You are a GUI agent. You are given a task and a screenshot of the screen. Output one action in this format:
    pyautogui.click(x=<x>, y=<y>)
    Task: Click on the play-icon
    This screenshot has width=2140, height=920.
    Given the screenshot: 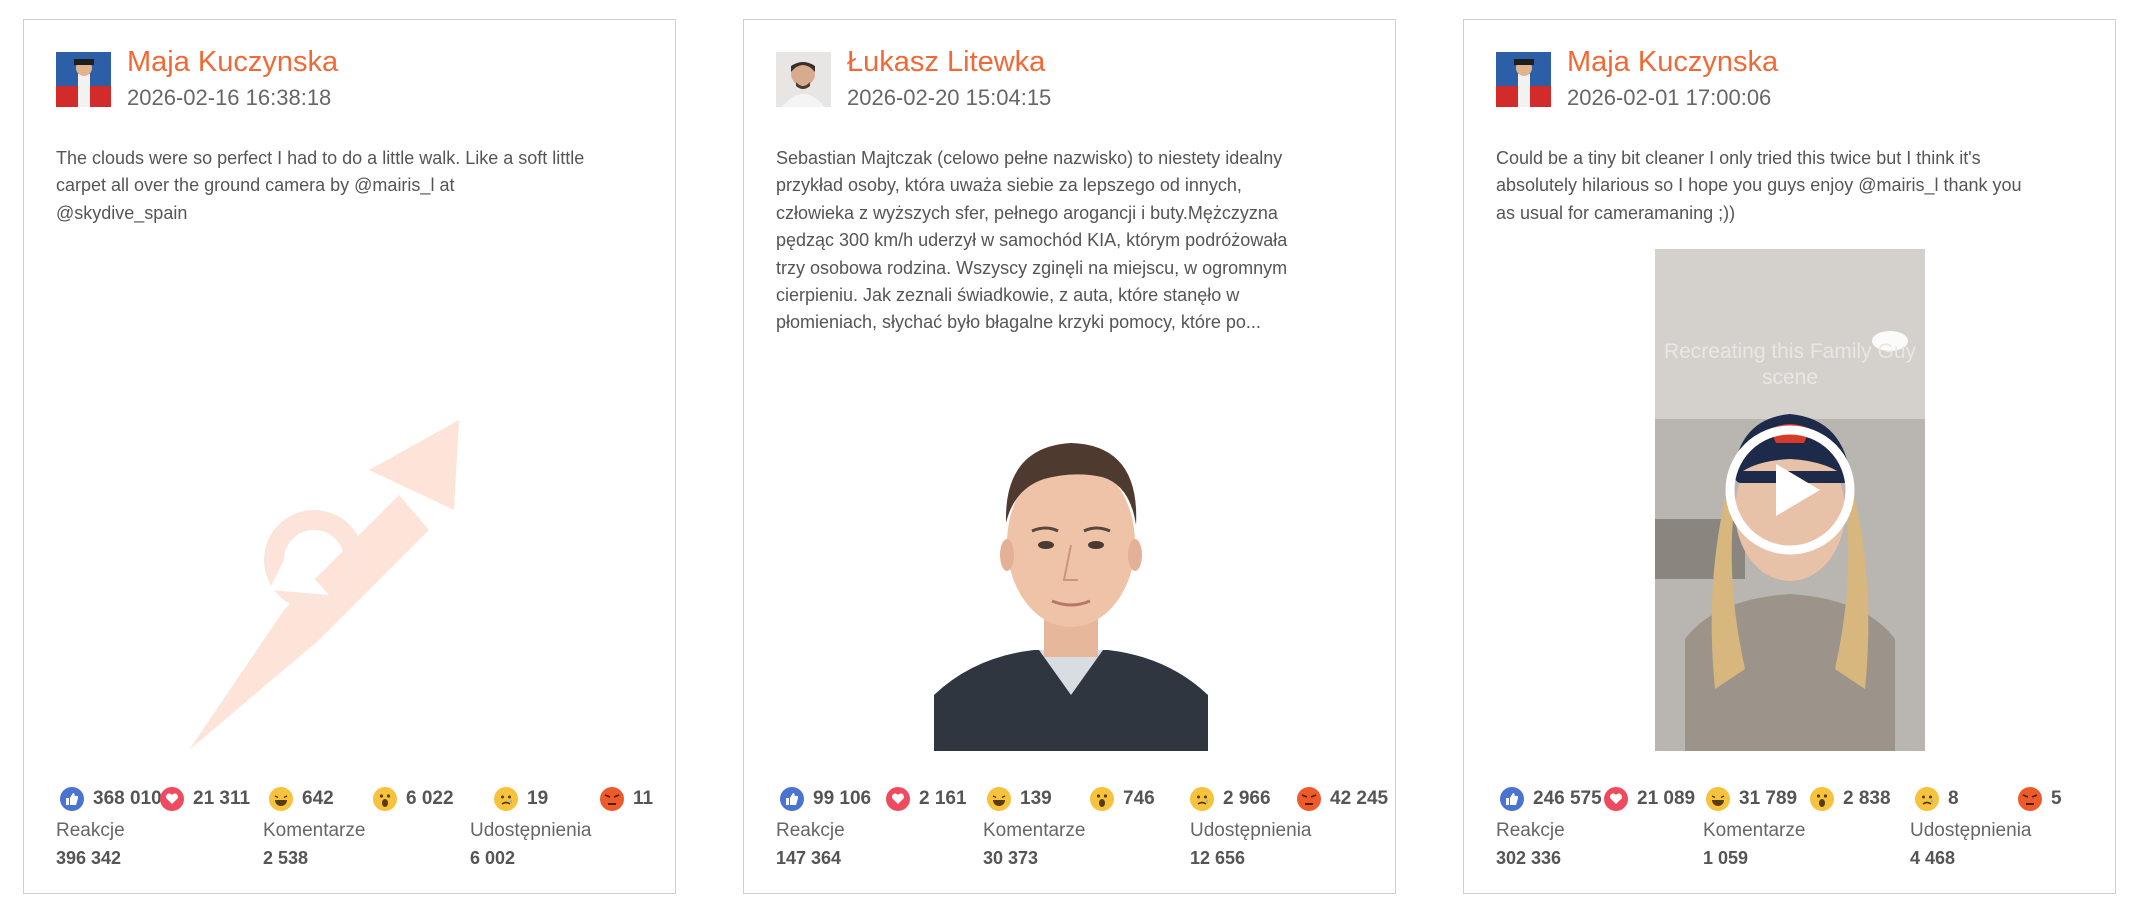 What is the action you would take?
    pyautogui.click(x=1790, y=490)
    